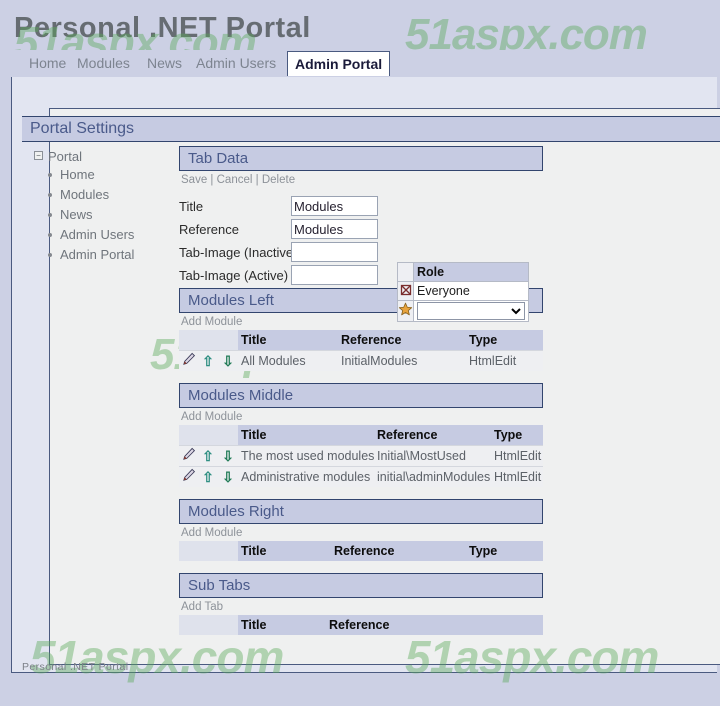 The height and width of the screenshot is (706, 720). What do you see at coordinates (306, 476) in the screenshot?
I see `cell-title: Administrative modules` at bounding box center [306, 476].